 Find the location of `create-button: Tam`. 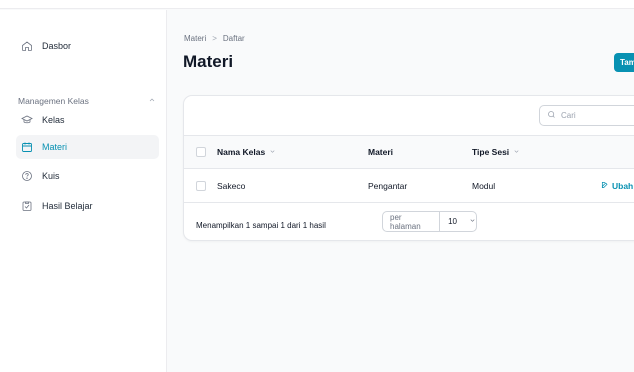

create-button: Tam is located at coordinates (624, 62).